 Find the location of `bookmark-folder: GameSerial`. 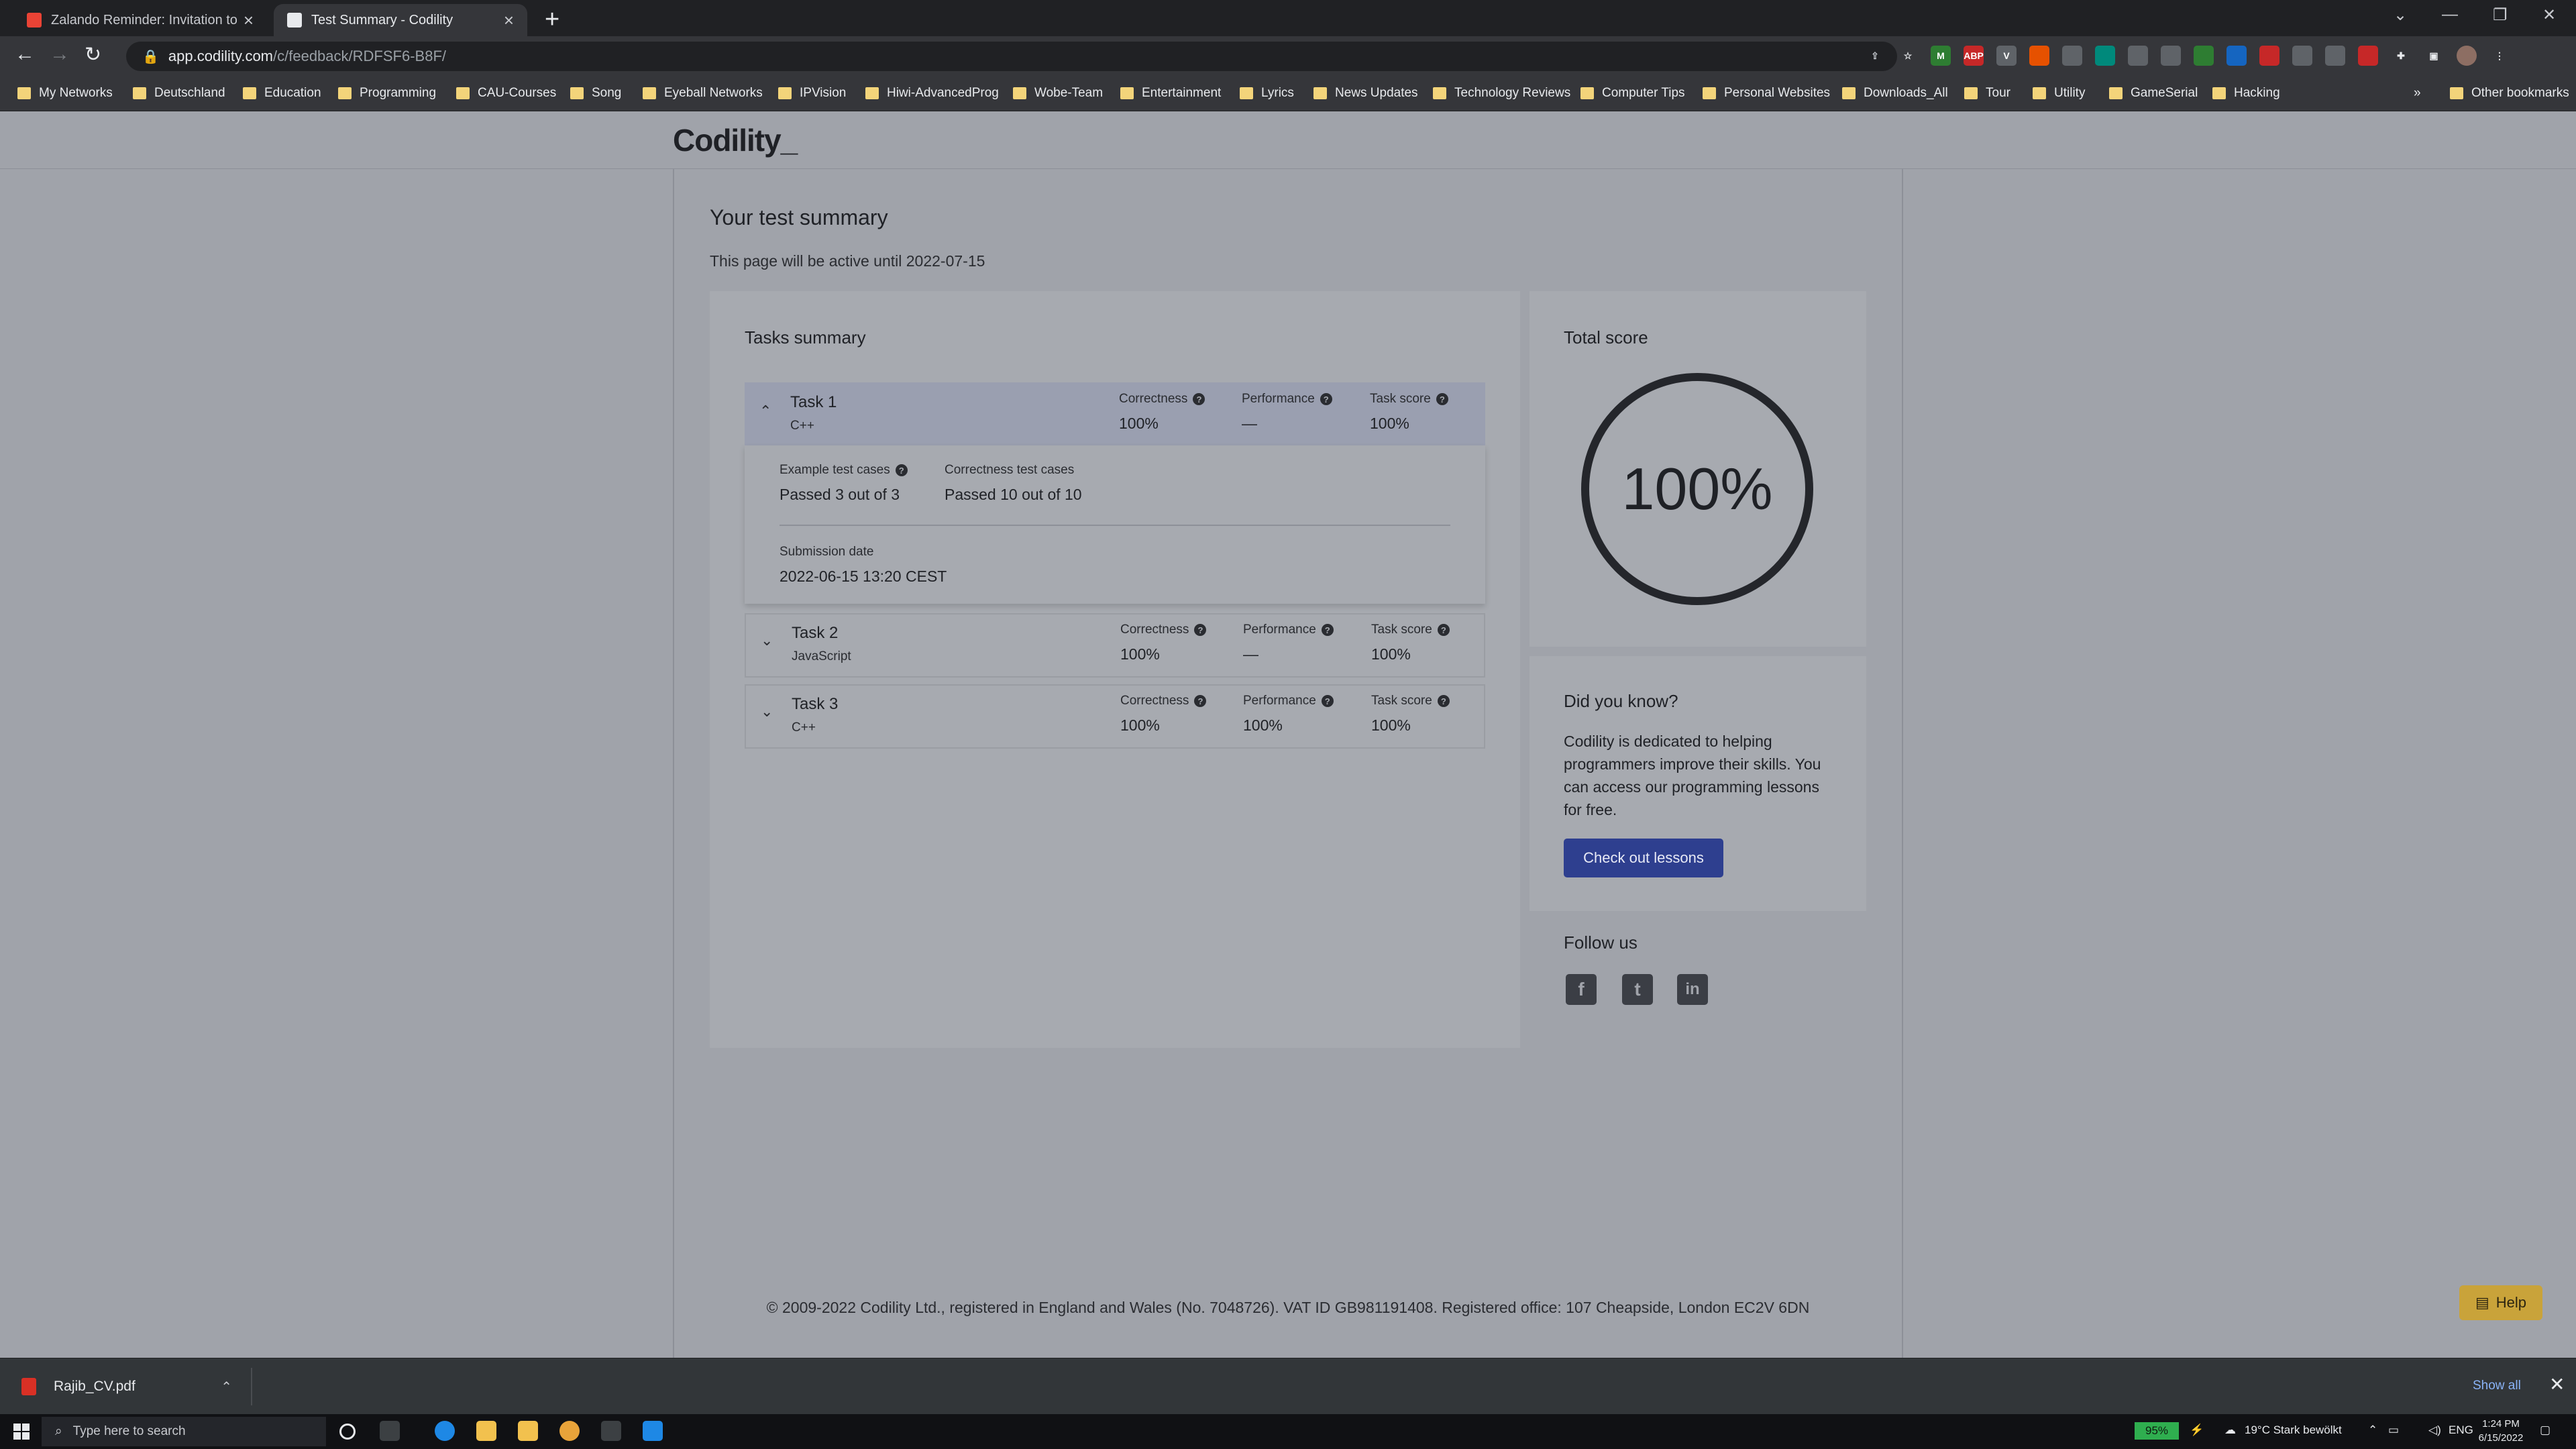

bookmark-folder: GameSerial is located at coordinates (2153, 93).